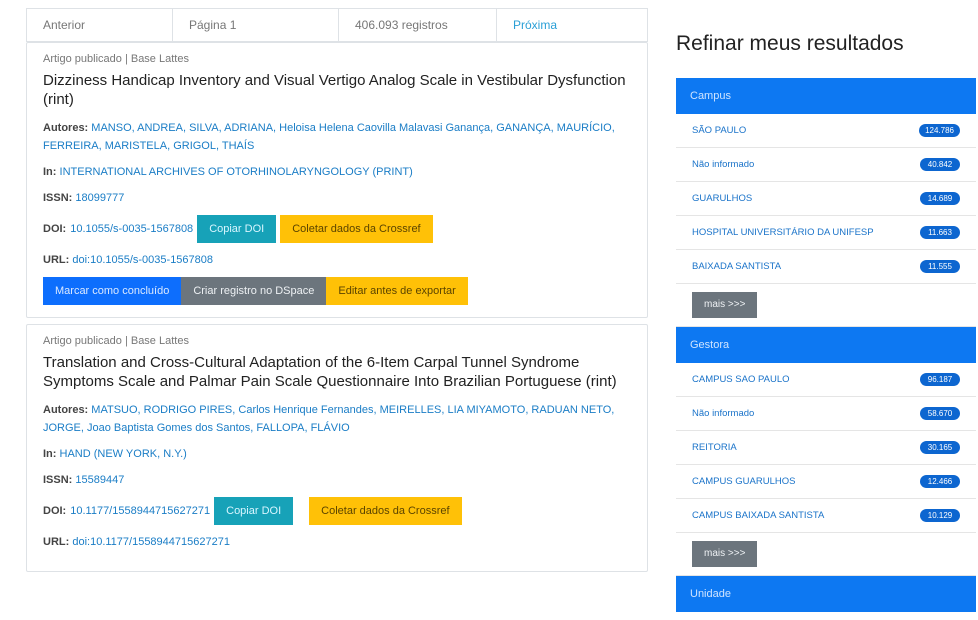 The image size is (978, 620). What do you see at coordinates (337, 542) in the screenshot?
I see `url-line: URL: doi:10.1177/1558944715627271` at bounding box center [337, 542].